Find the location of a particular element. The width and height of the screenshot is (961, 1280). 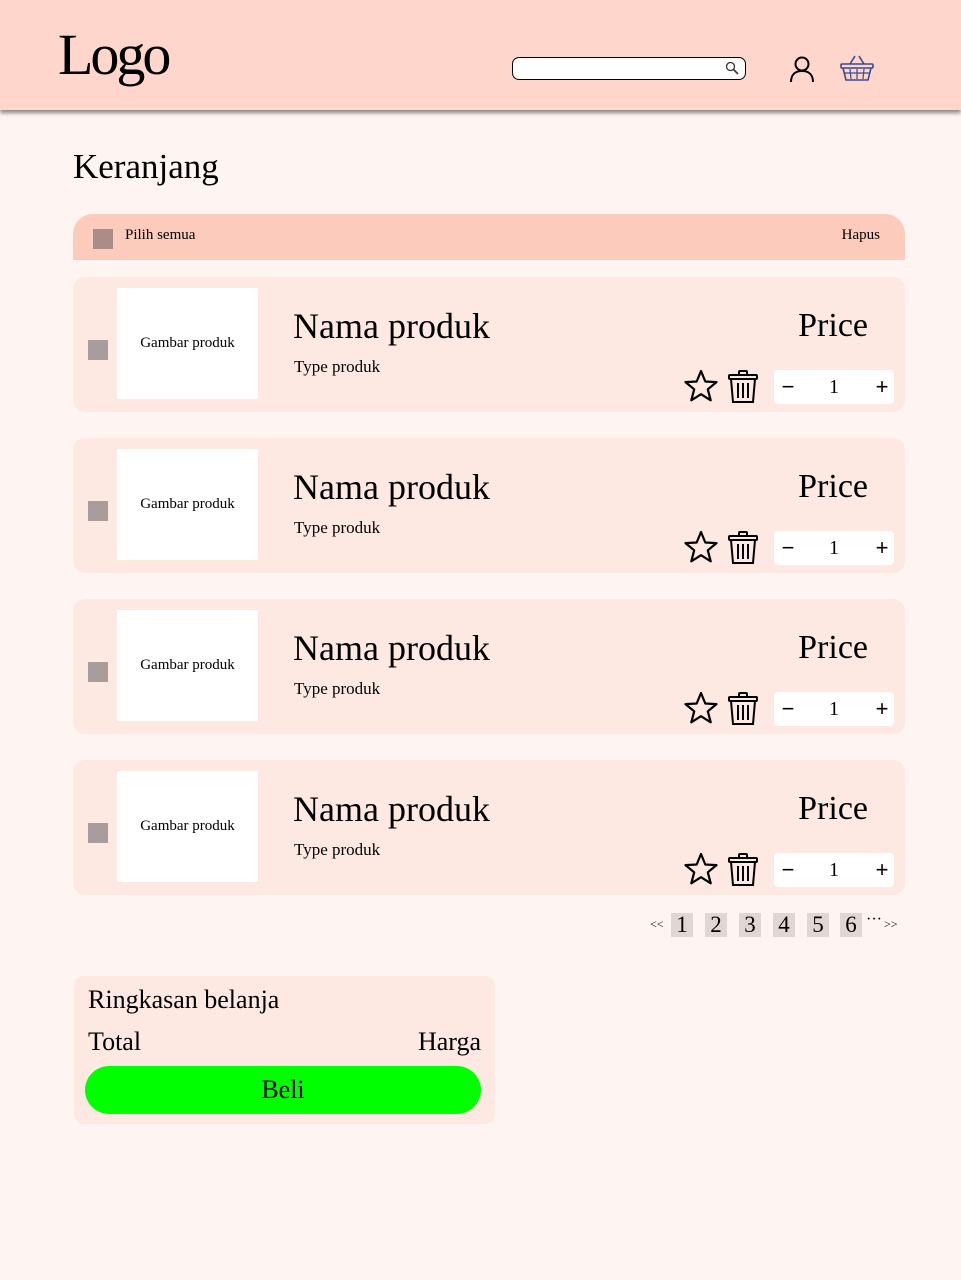

total-label: Total is located at coordinates (115, 1041).